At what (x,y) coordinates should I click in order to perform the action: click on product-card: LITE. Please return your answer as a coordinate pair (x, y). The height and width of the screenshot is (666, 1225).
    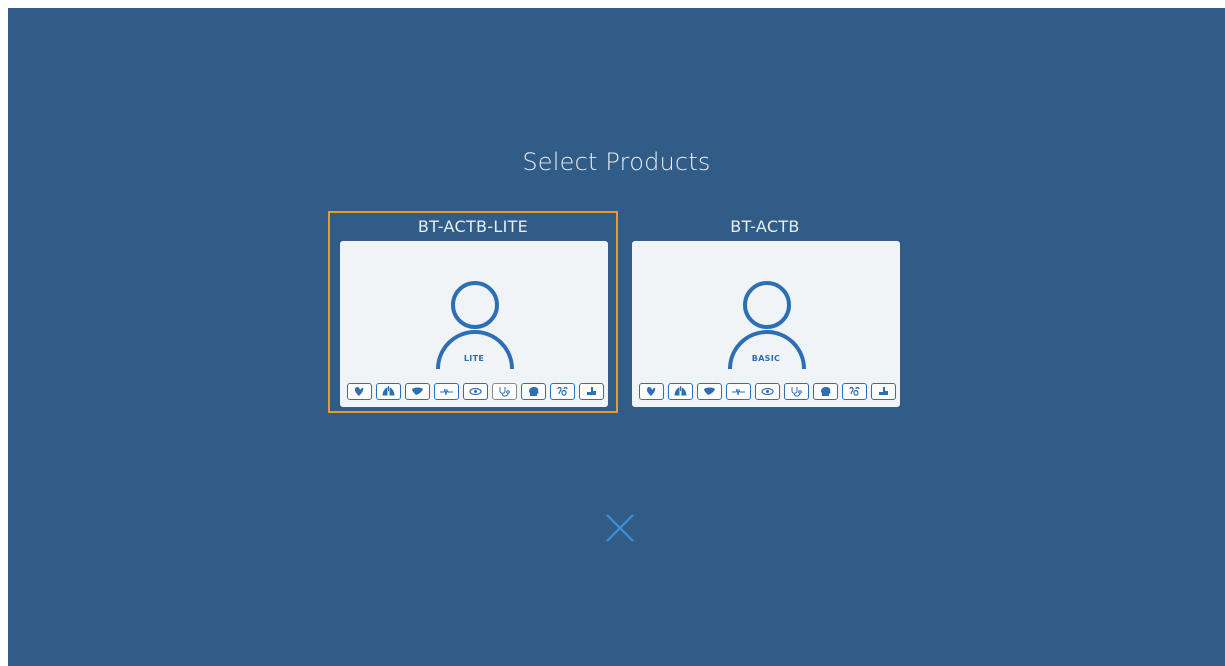
    Looking at the image, I should click on (474, 324).